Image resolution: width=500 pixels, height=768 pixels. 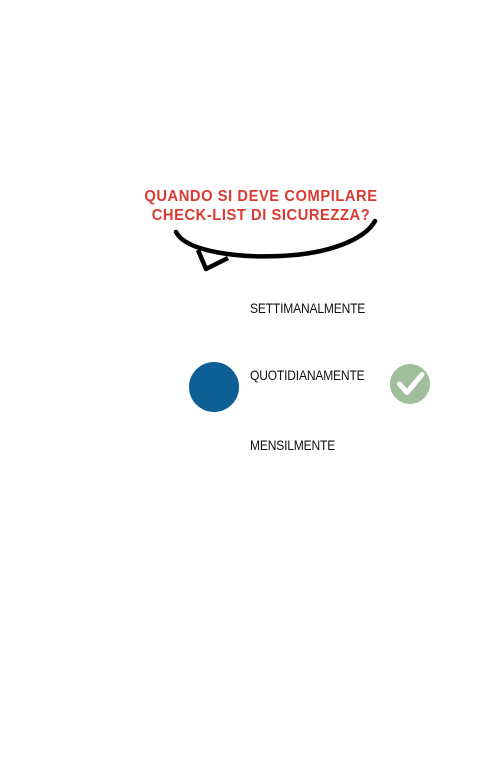 I want to click on check-icon, so click(x=410, y=384).